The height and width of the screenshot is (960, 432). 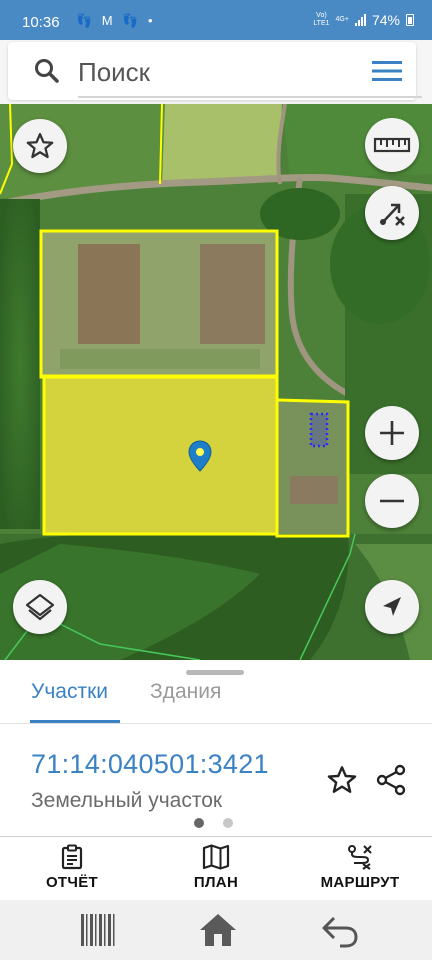 What do you see at coordinates (199, 823) in the screenshot?
I see `page-dot-active` at bounding box center [199, 823].